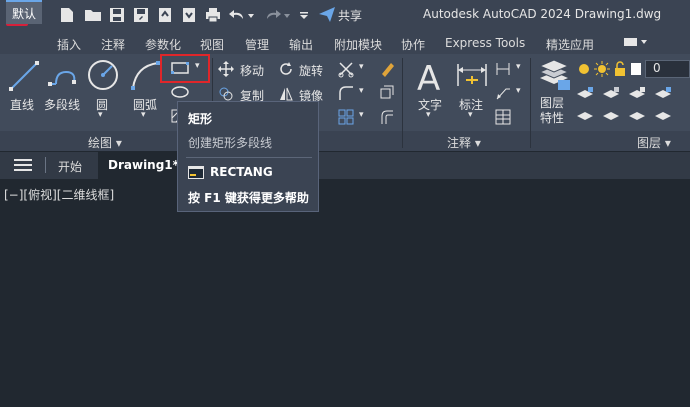 The width and height of the screenshot is (690, 407). What do you see at coordinates (23, 165) in the screenshot?
I see `menu-icon` at bounding box center [23, 165].